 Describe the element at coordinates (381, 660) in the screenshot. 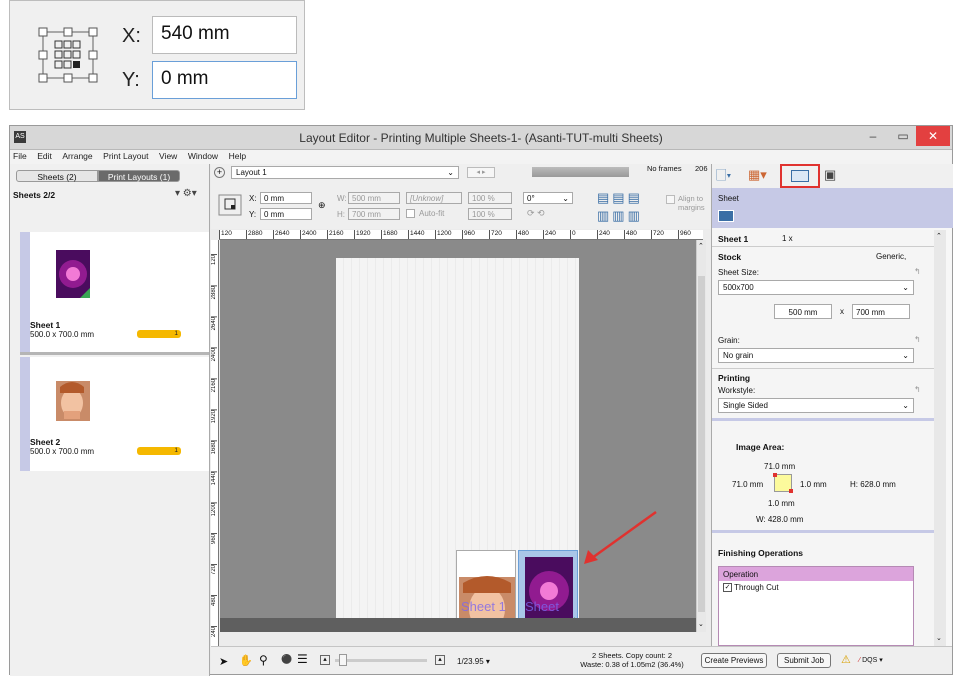

I see `zoom-slider` at that location.